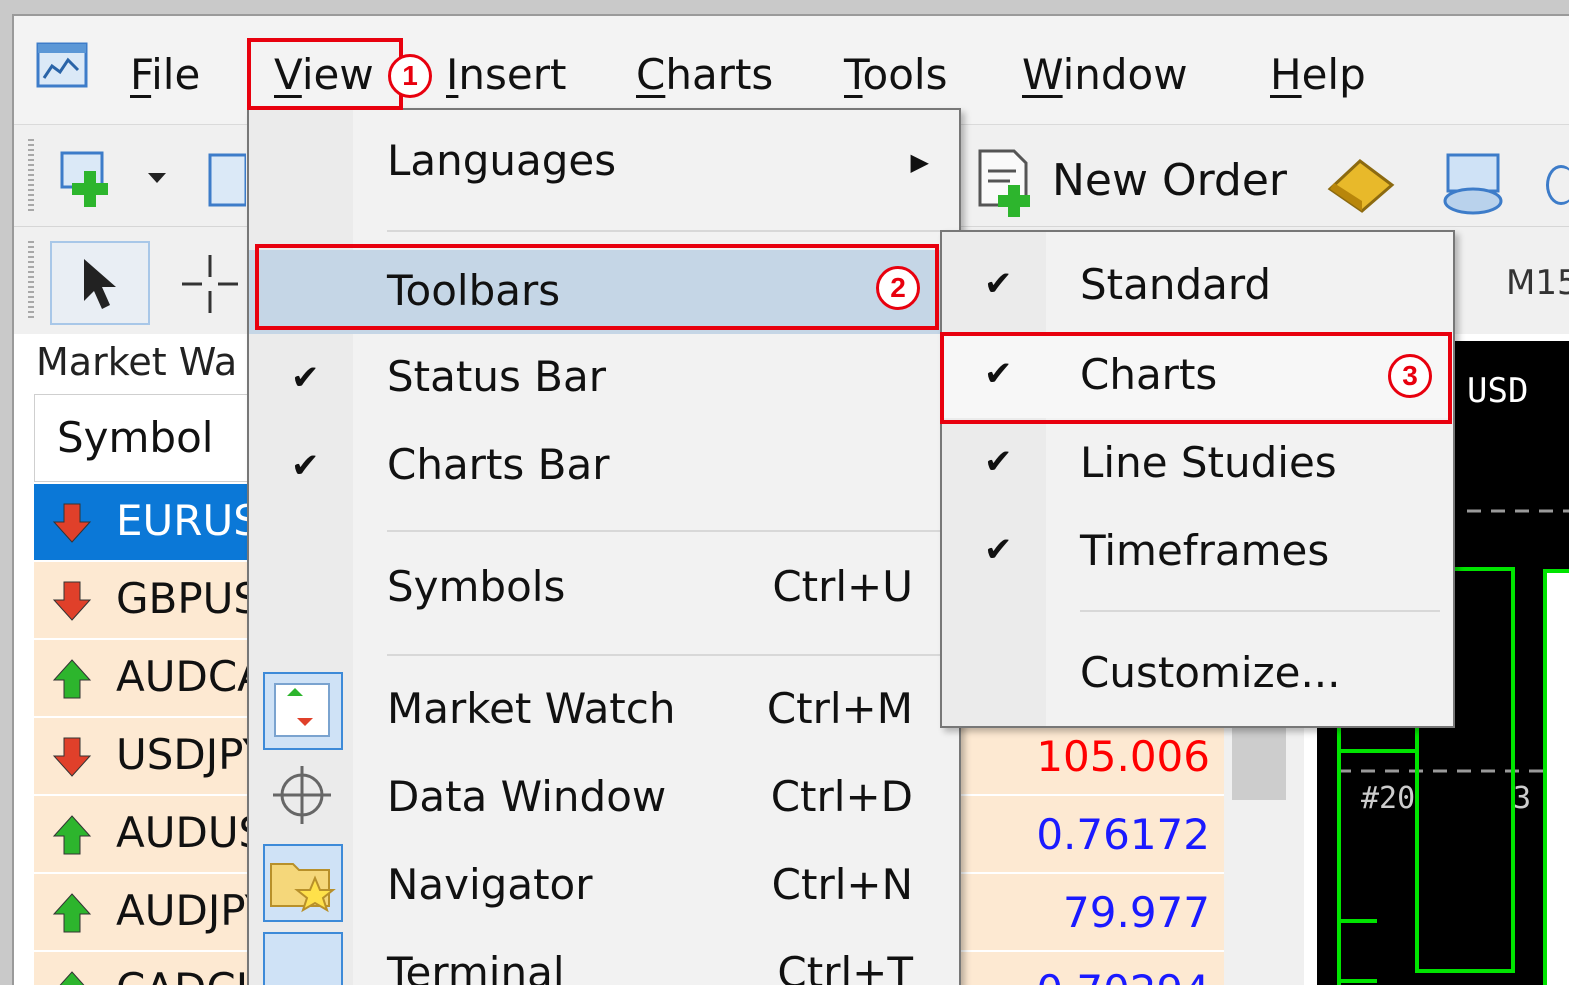  Describe the element at coordinates (1123, 975) in the screenshot. I see `bid-value: 0.70294` at that location.